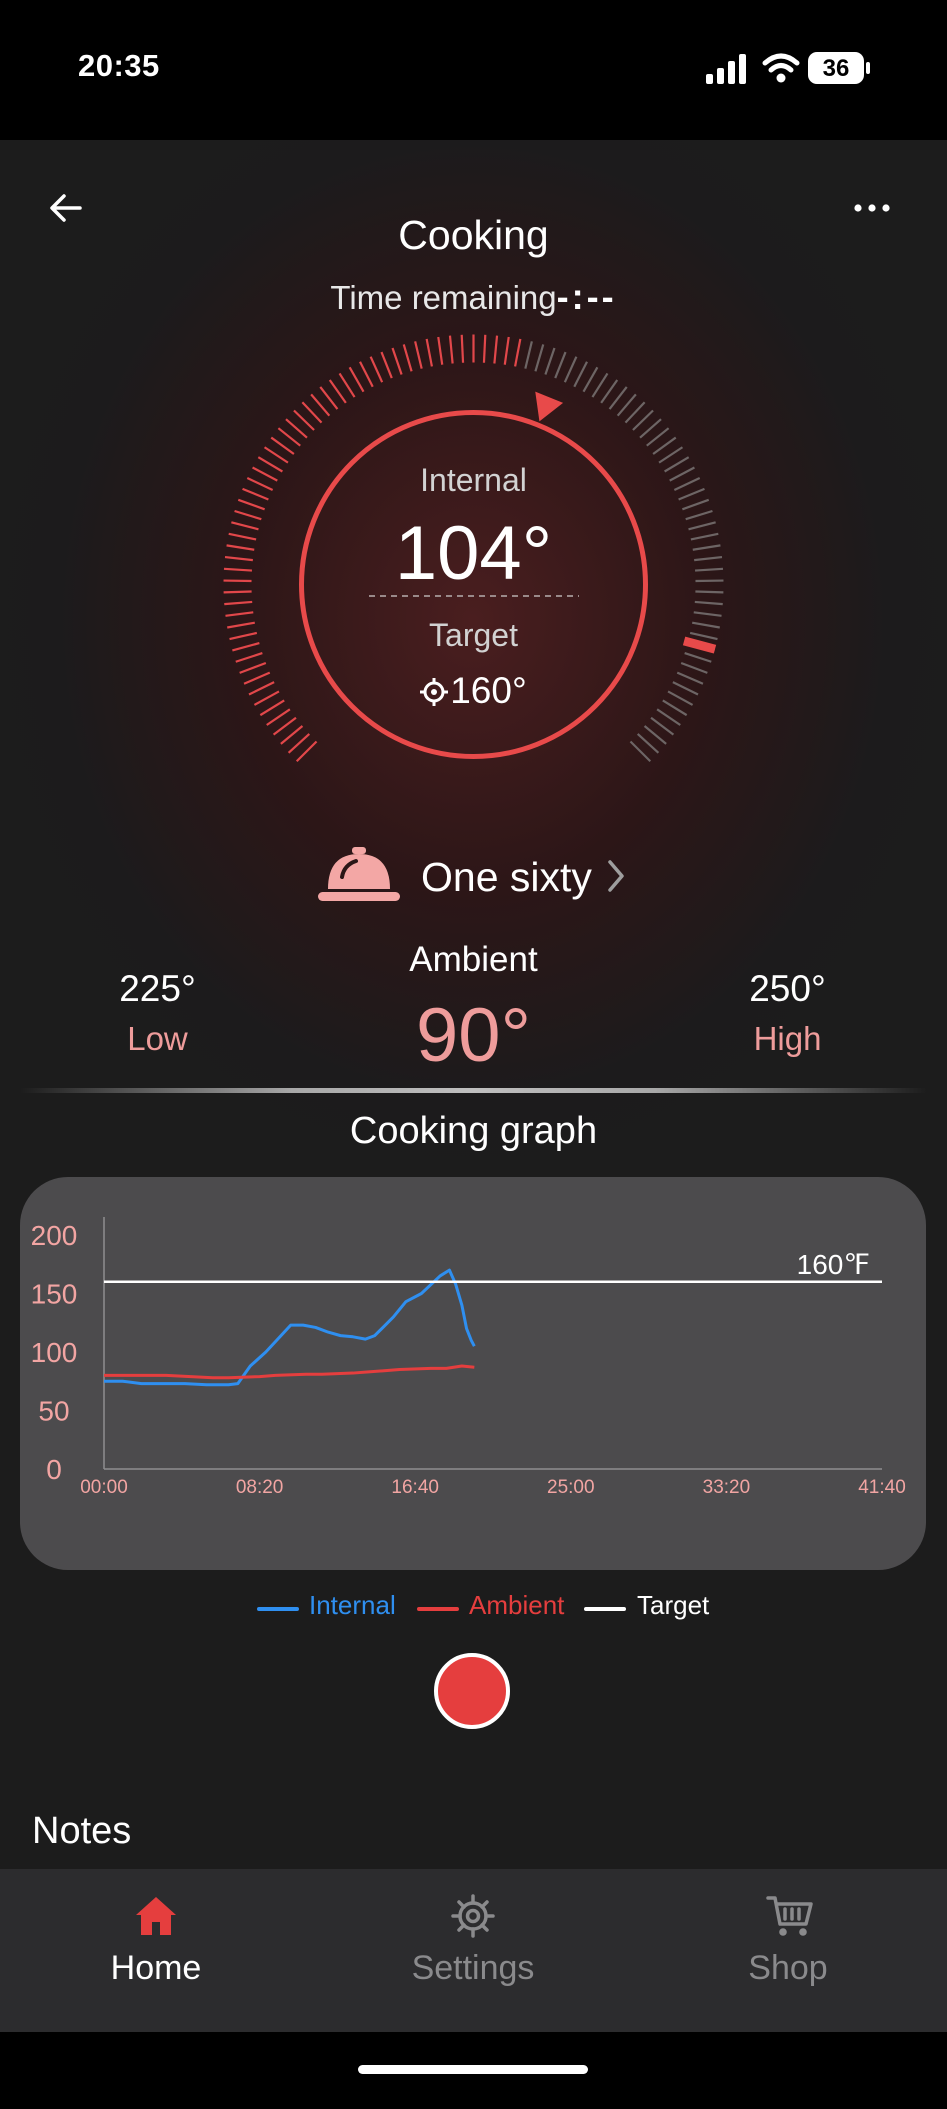 The width and height of the screenshot is (947, 2109). What do you see at coordinates (82, 1831) in the screenshot?
I see `notes-heading: Notes` at bounding box center [82, 1831].